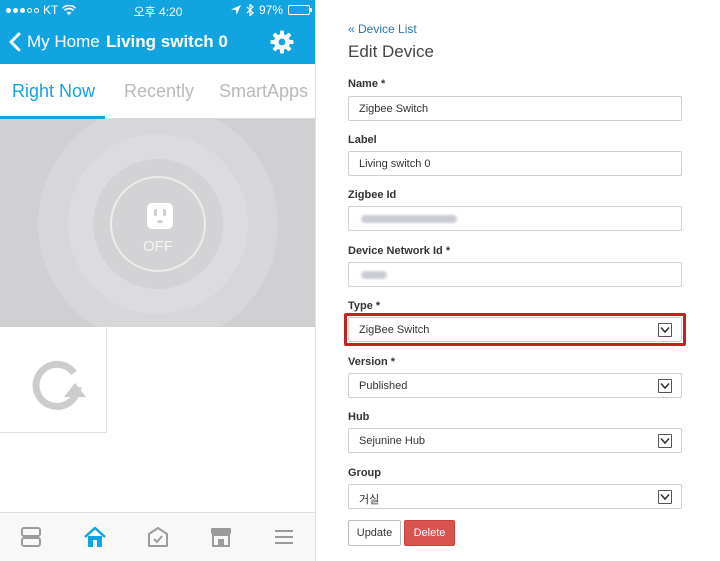 The image size is (720, 561). I want to click on update-button: Update, so click(374, 533).